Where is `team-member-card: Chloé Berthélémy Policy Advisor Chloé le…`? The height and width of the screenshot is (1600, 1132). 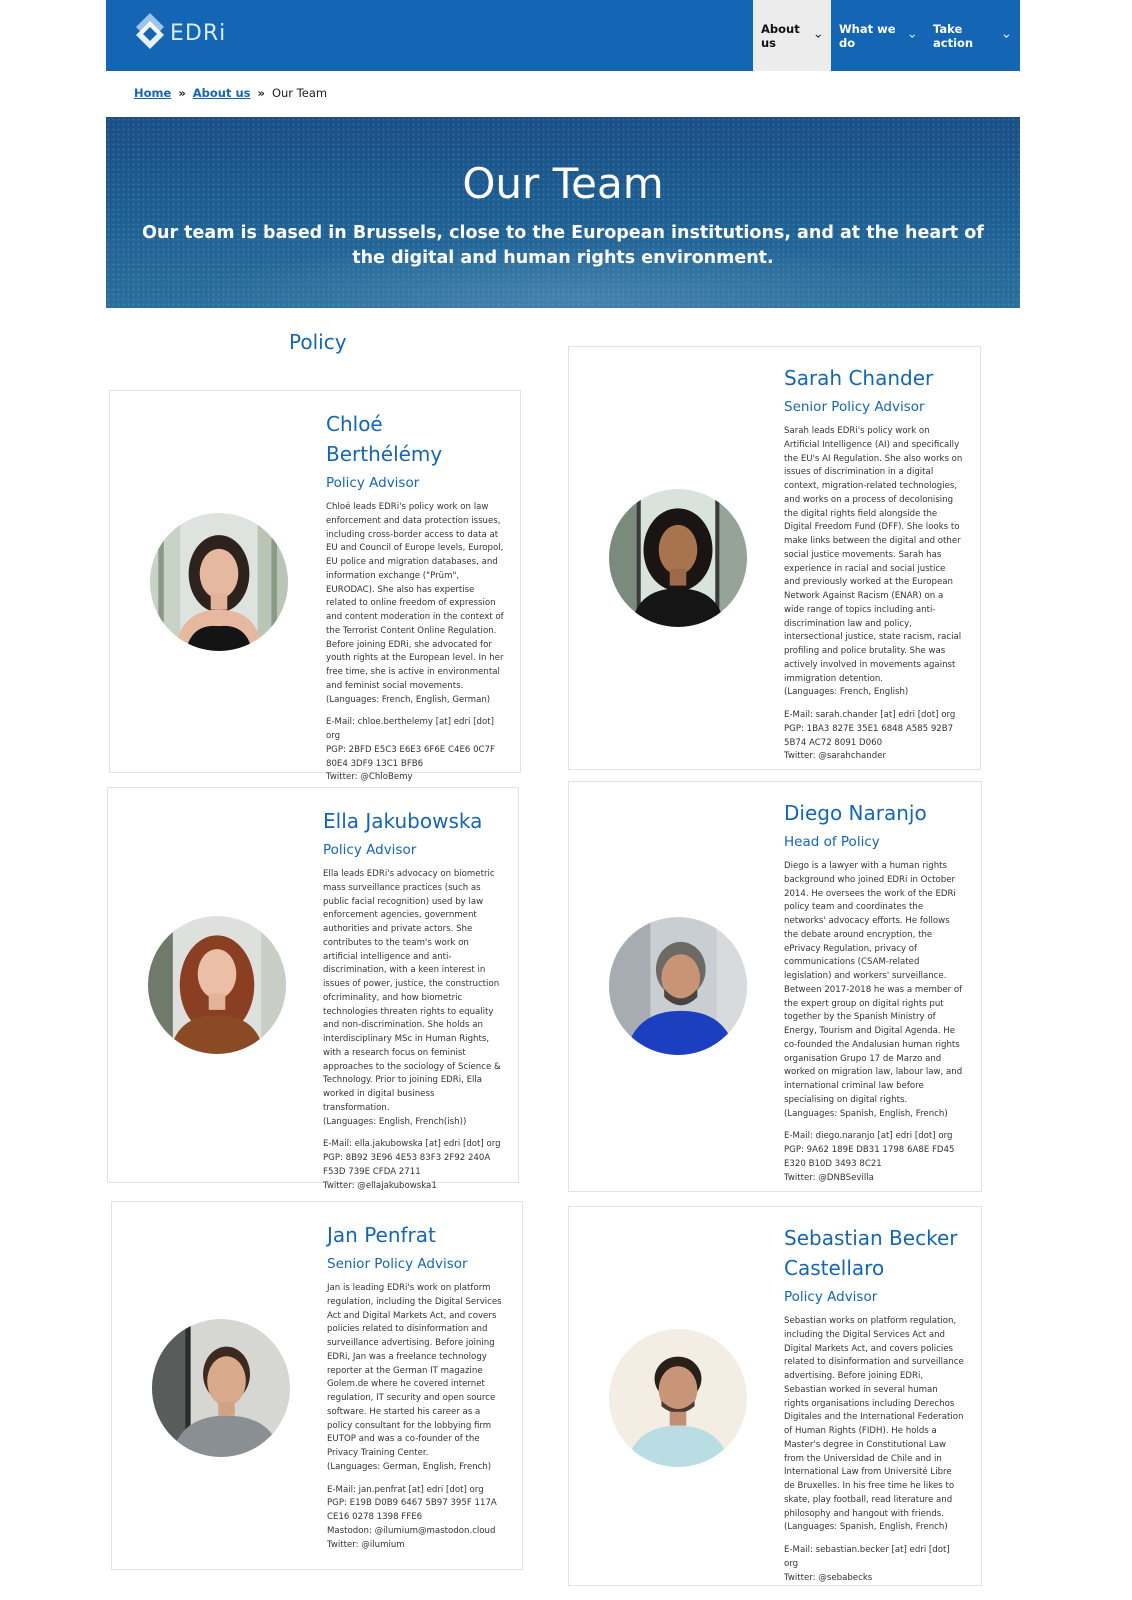
team-member-card: Chloé Berthélémy Policy Advisor Chloé le… is located at coordinates (315, 586).